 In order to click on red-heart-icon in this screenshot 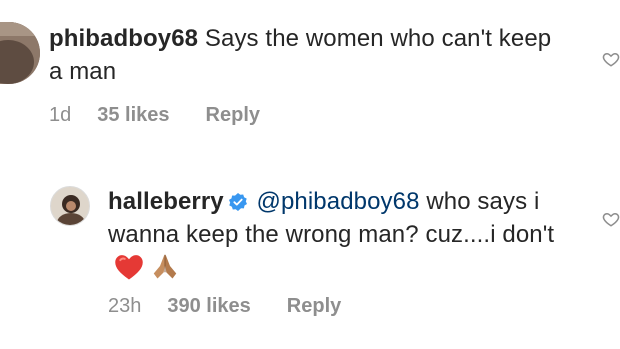, I will do `click(129, 267)`.